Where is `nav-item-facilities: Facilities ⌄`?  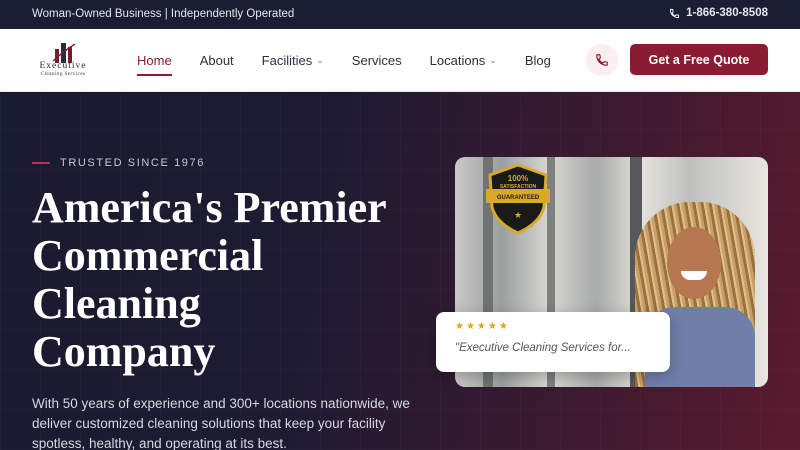 nav-item-facilities: Facilities ⌄ is located at coordinates (293, 60).